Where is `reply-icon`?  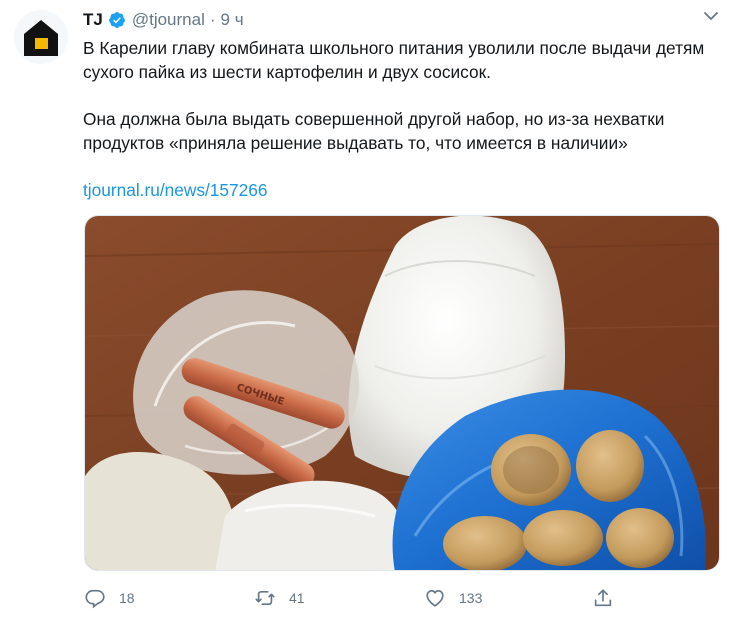
reply-icon is located at coordinates (95, 599).